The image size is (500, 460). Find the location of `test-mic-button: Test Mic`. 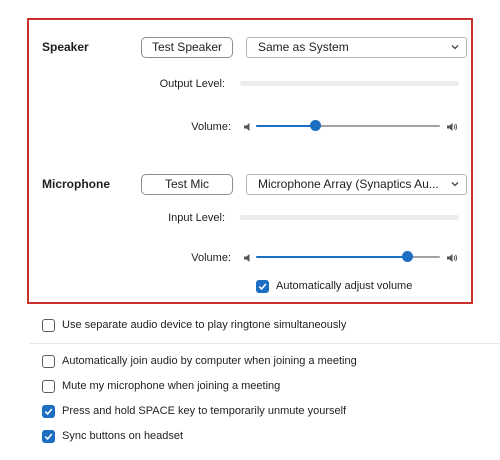

test-mic-button: Test Mic is located at coordinates (187, 184).